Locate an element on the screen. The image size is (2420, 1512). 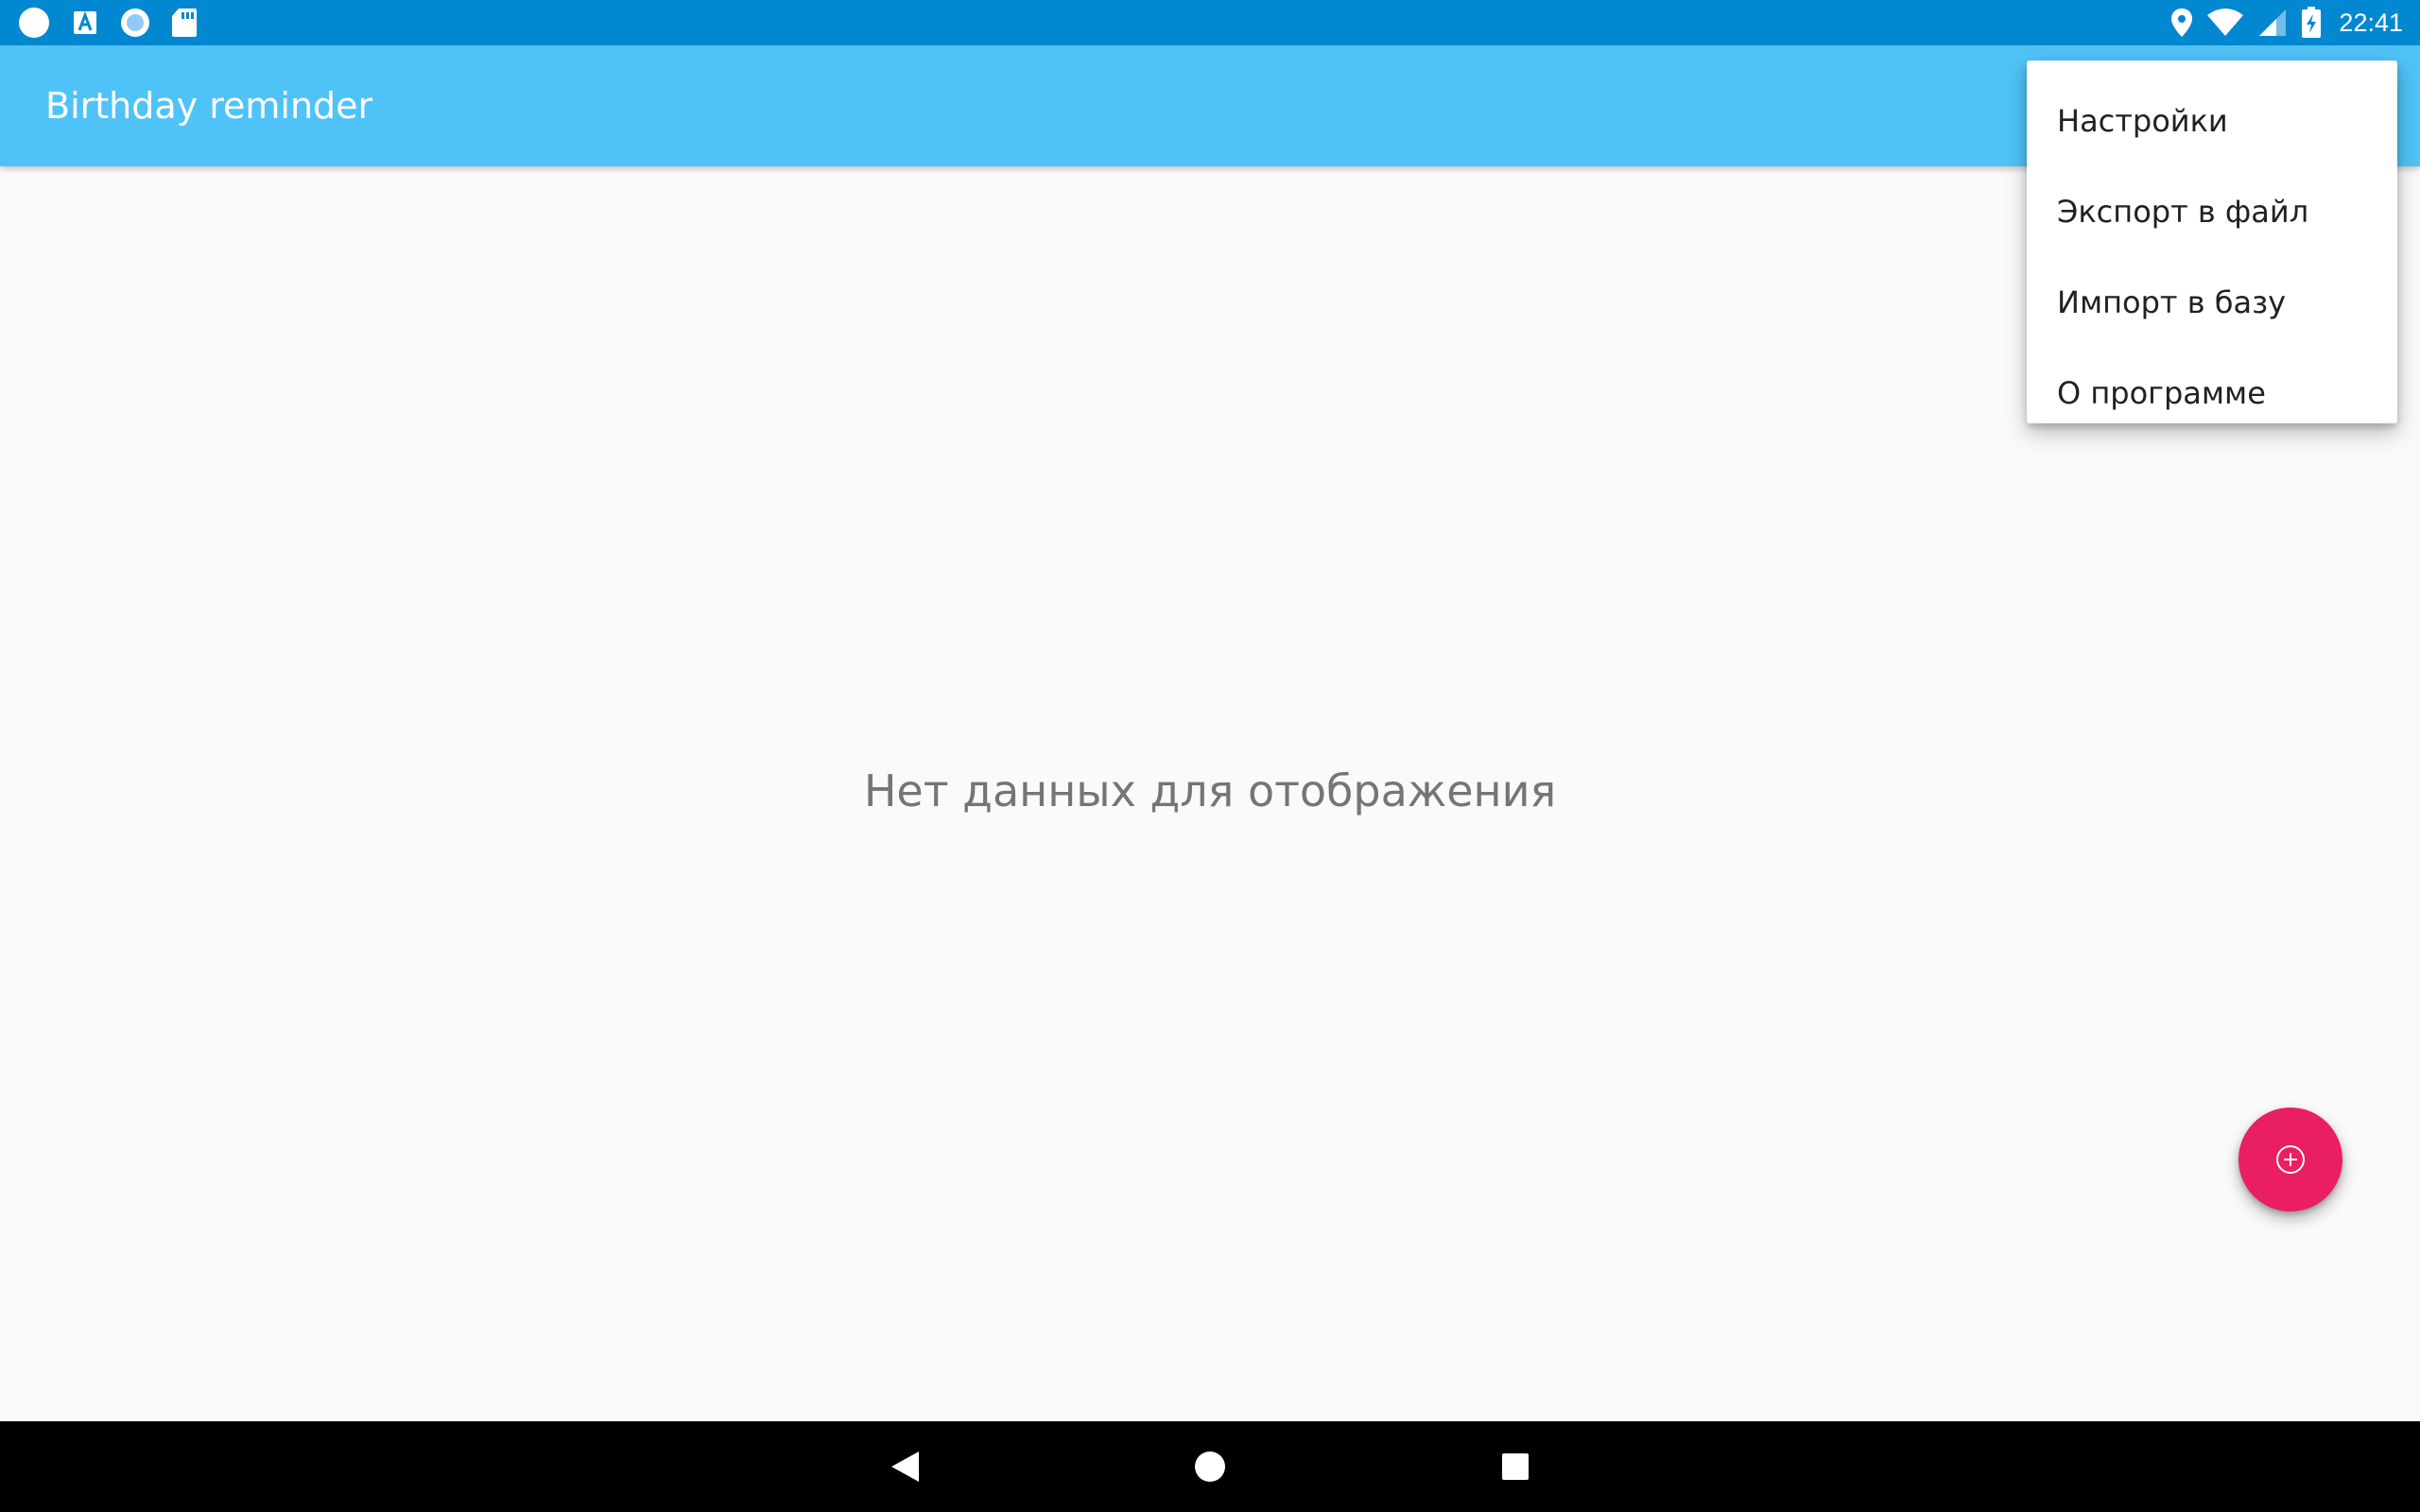
recents-button is located at coordinates (1516, 1466).